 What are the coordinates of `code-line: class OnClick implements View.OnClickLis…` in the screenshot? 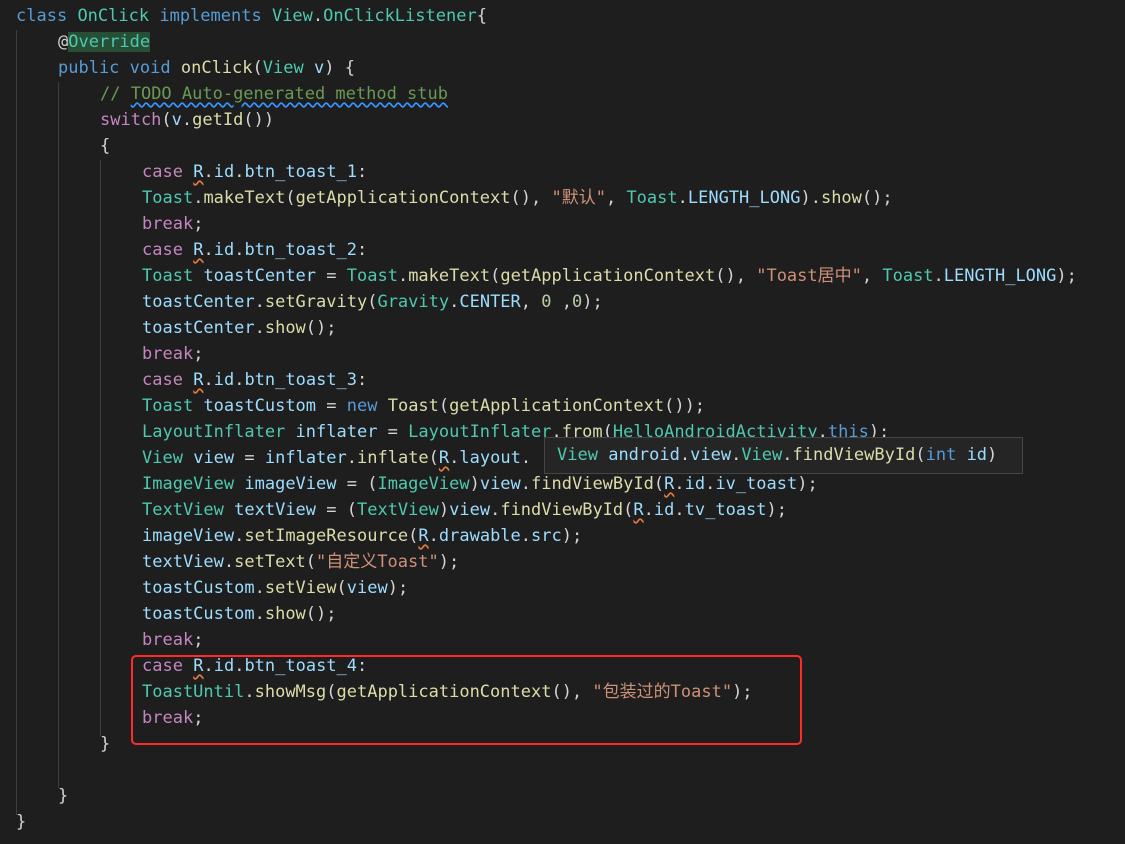 It's located at (251, 16).